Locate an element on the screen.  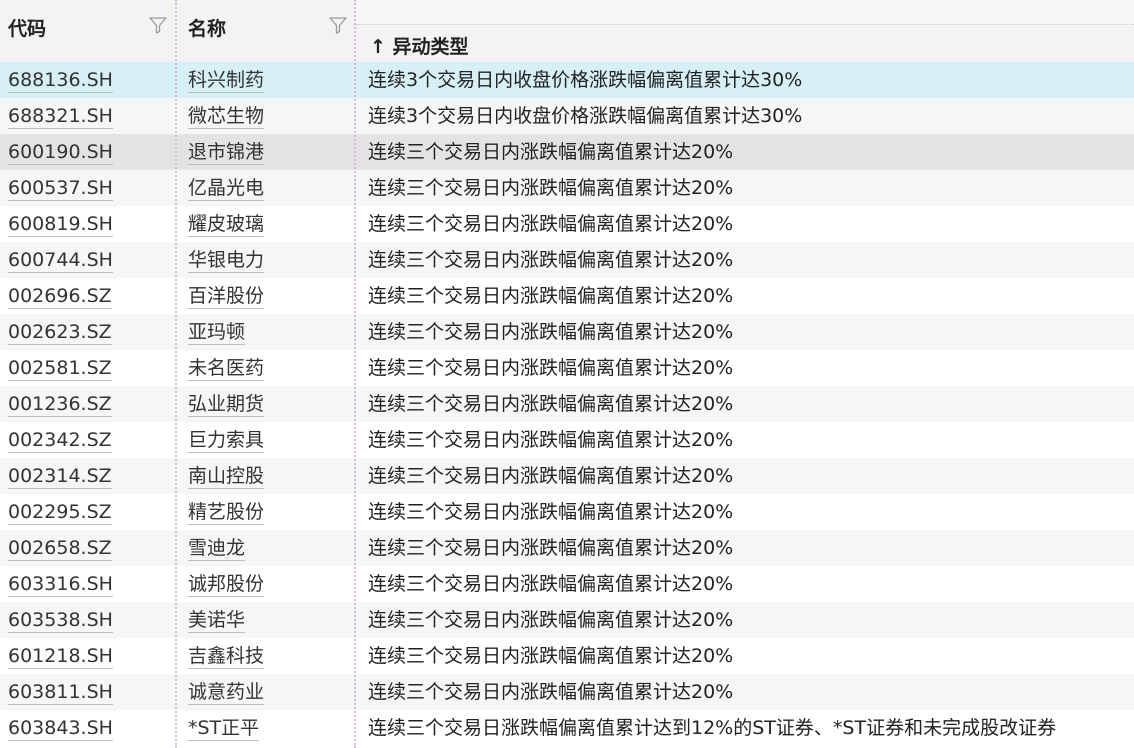
stock-code-link: 603316.SH is located at coordinates (60, 585).